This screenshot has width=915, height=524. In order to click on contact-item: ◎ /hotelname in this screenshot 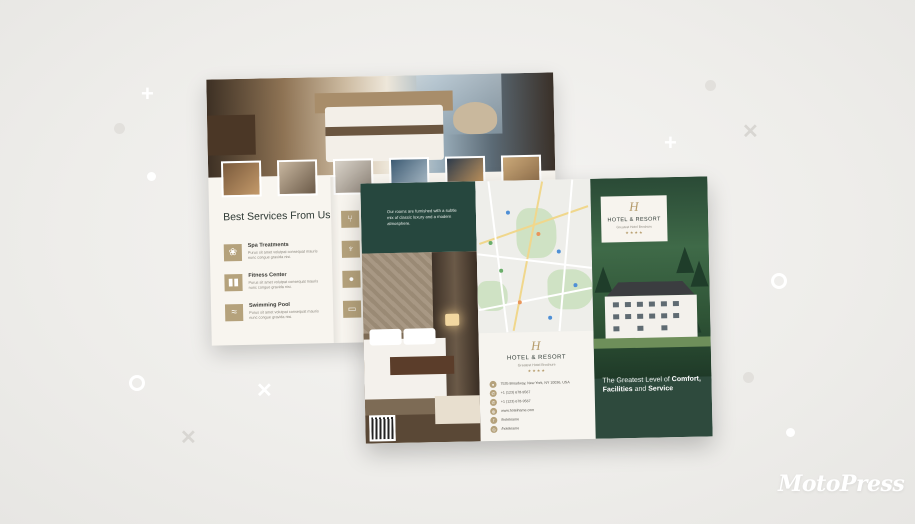, I will do `click(542, 429)`.